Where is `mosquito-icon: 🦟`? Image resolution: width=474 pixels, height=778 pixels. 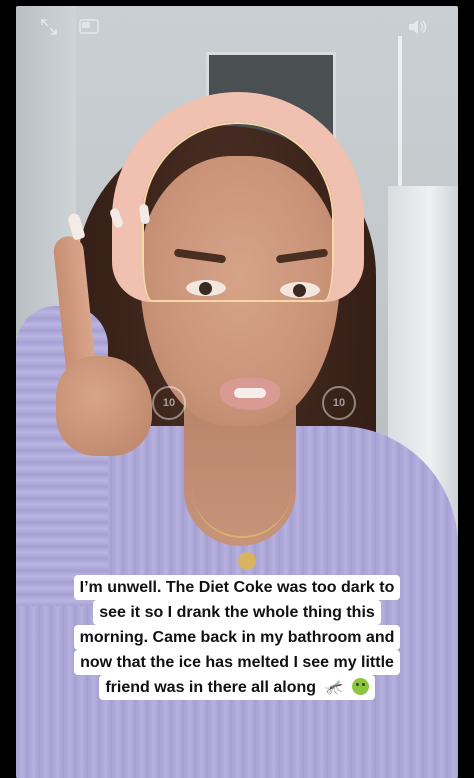 mosquito-icon: 🦟 is located at coordinates (334, 688).